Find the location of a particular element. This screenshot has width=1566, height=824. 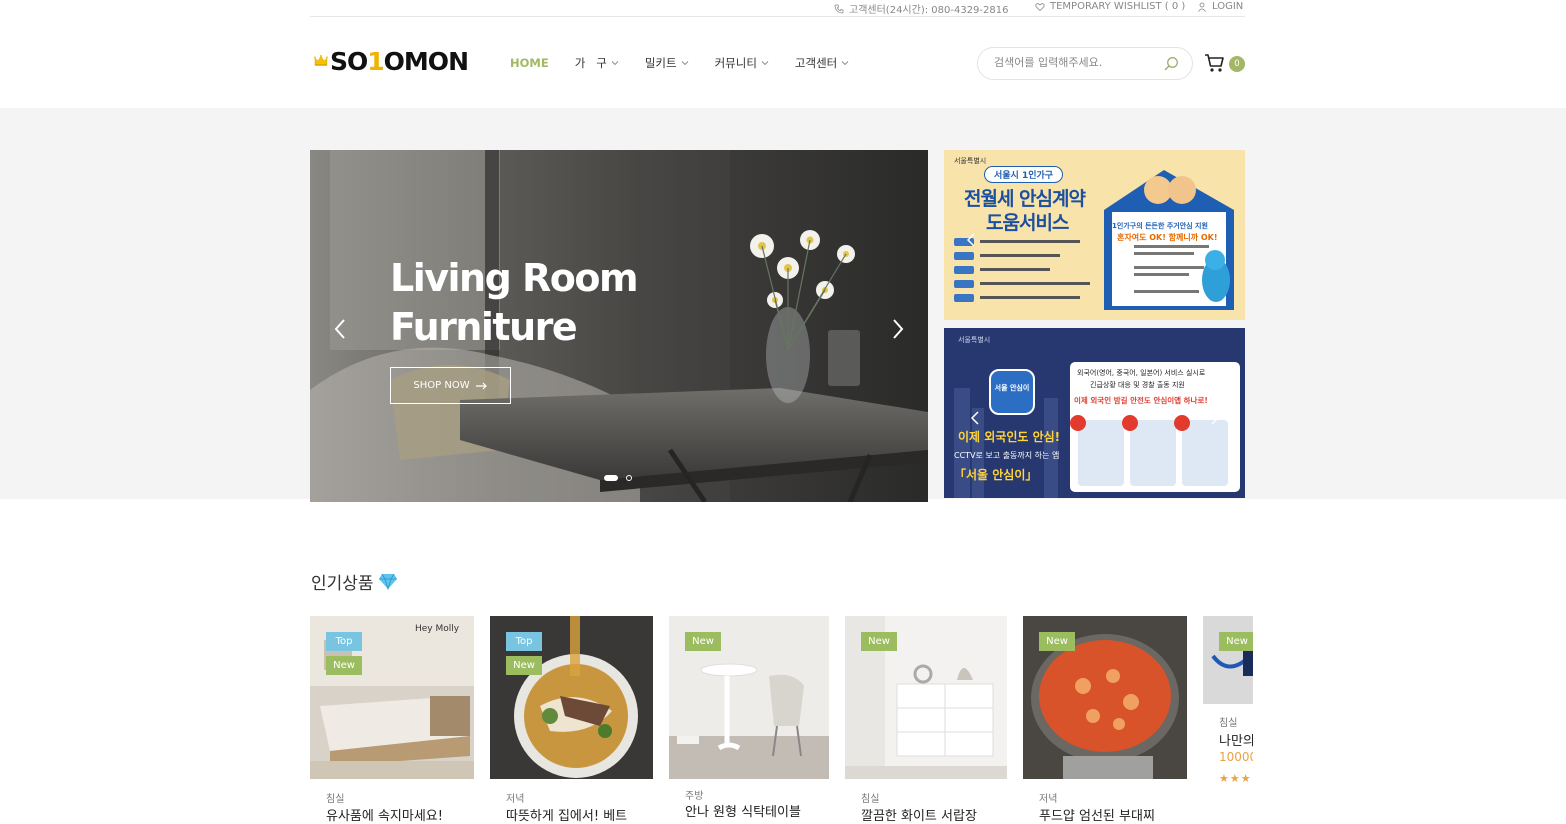

banner1-box-line2: 혼자여도 OK! 함께니까 OK! is located at coordinates (1167, 237).